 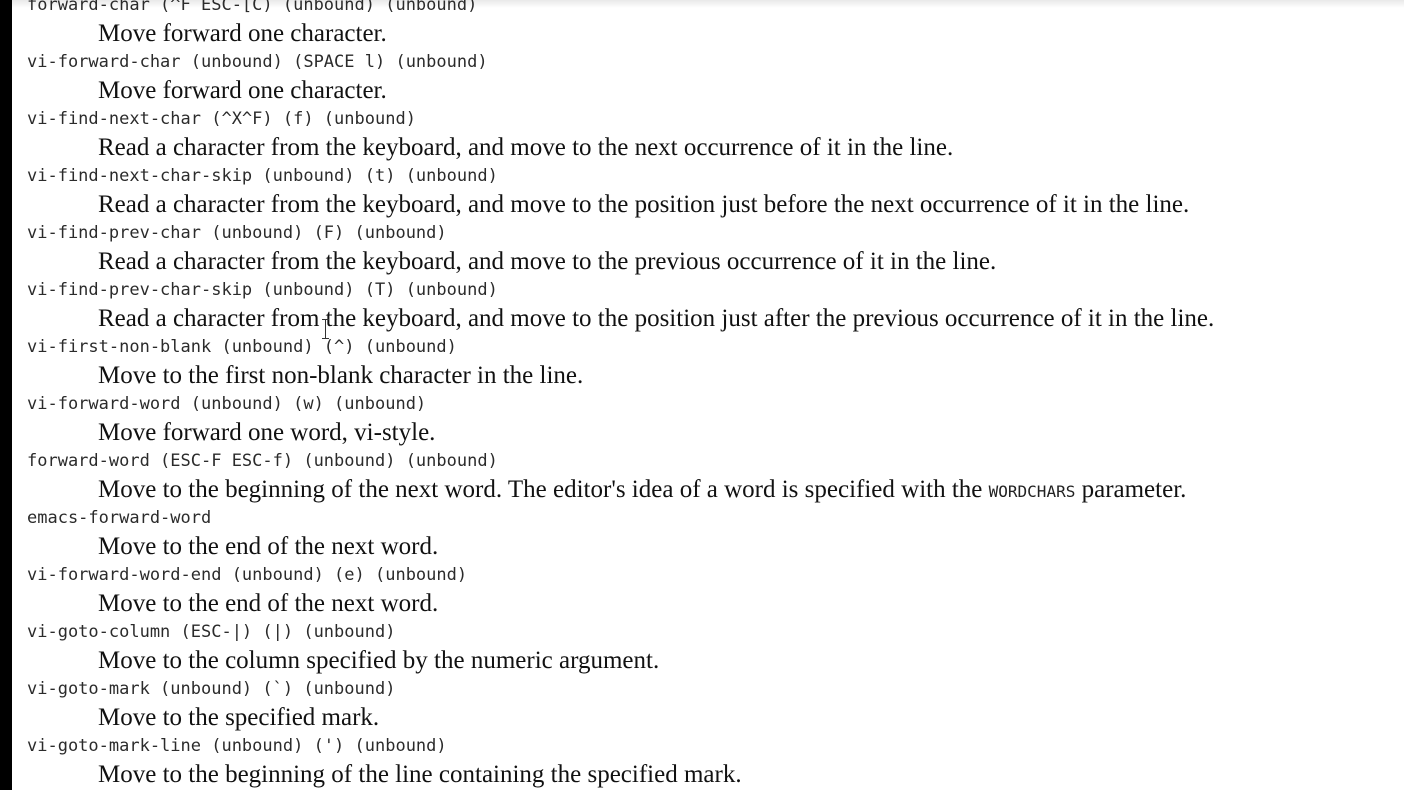 What do you see at coordinates (1032, 491) in the screenshot?
I see `wordchars-parameter: WORDCHARS` at bounding box center [1032, 491].